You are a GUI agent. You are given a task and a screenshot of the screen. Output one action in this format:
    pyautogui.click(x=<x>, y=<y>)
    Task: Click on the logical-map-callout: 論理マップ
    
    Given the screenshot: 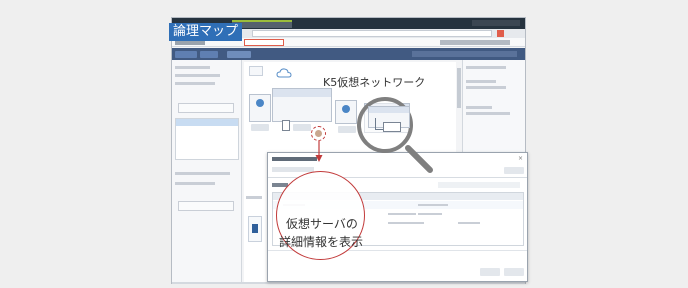 What is the action you would take?
    pyautogui.click(x=206, y=32)
    